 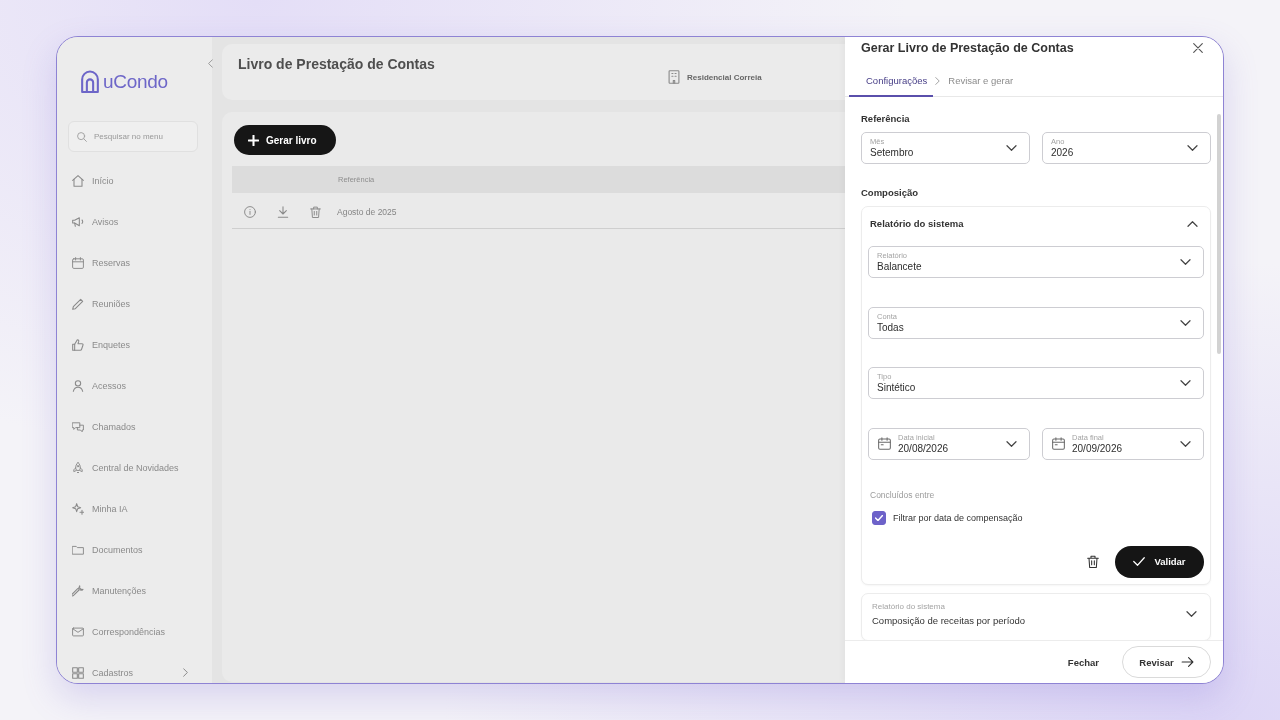 I want to click on check-icon, so click(x=1139, y=561).